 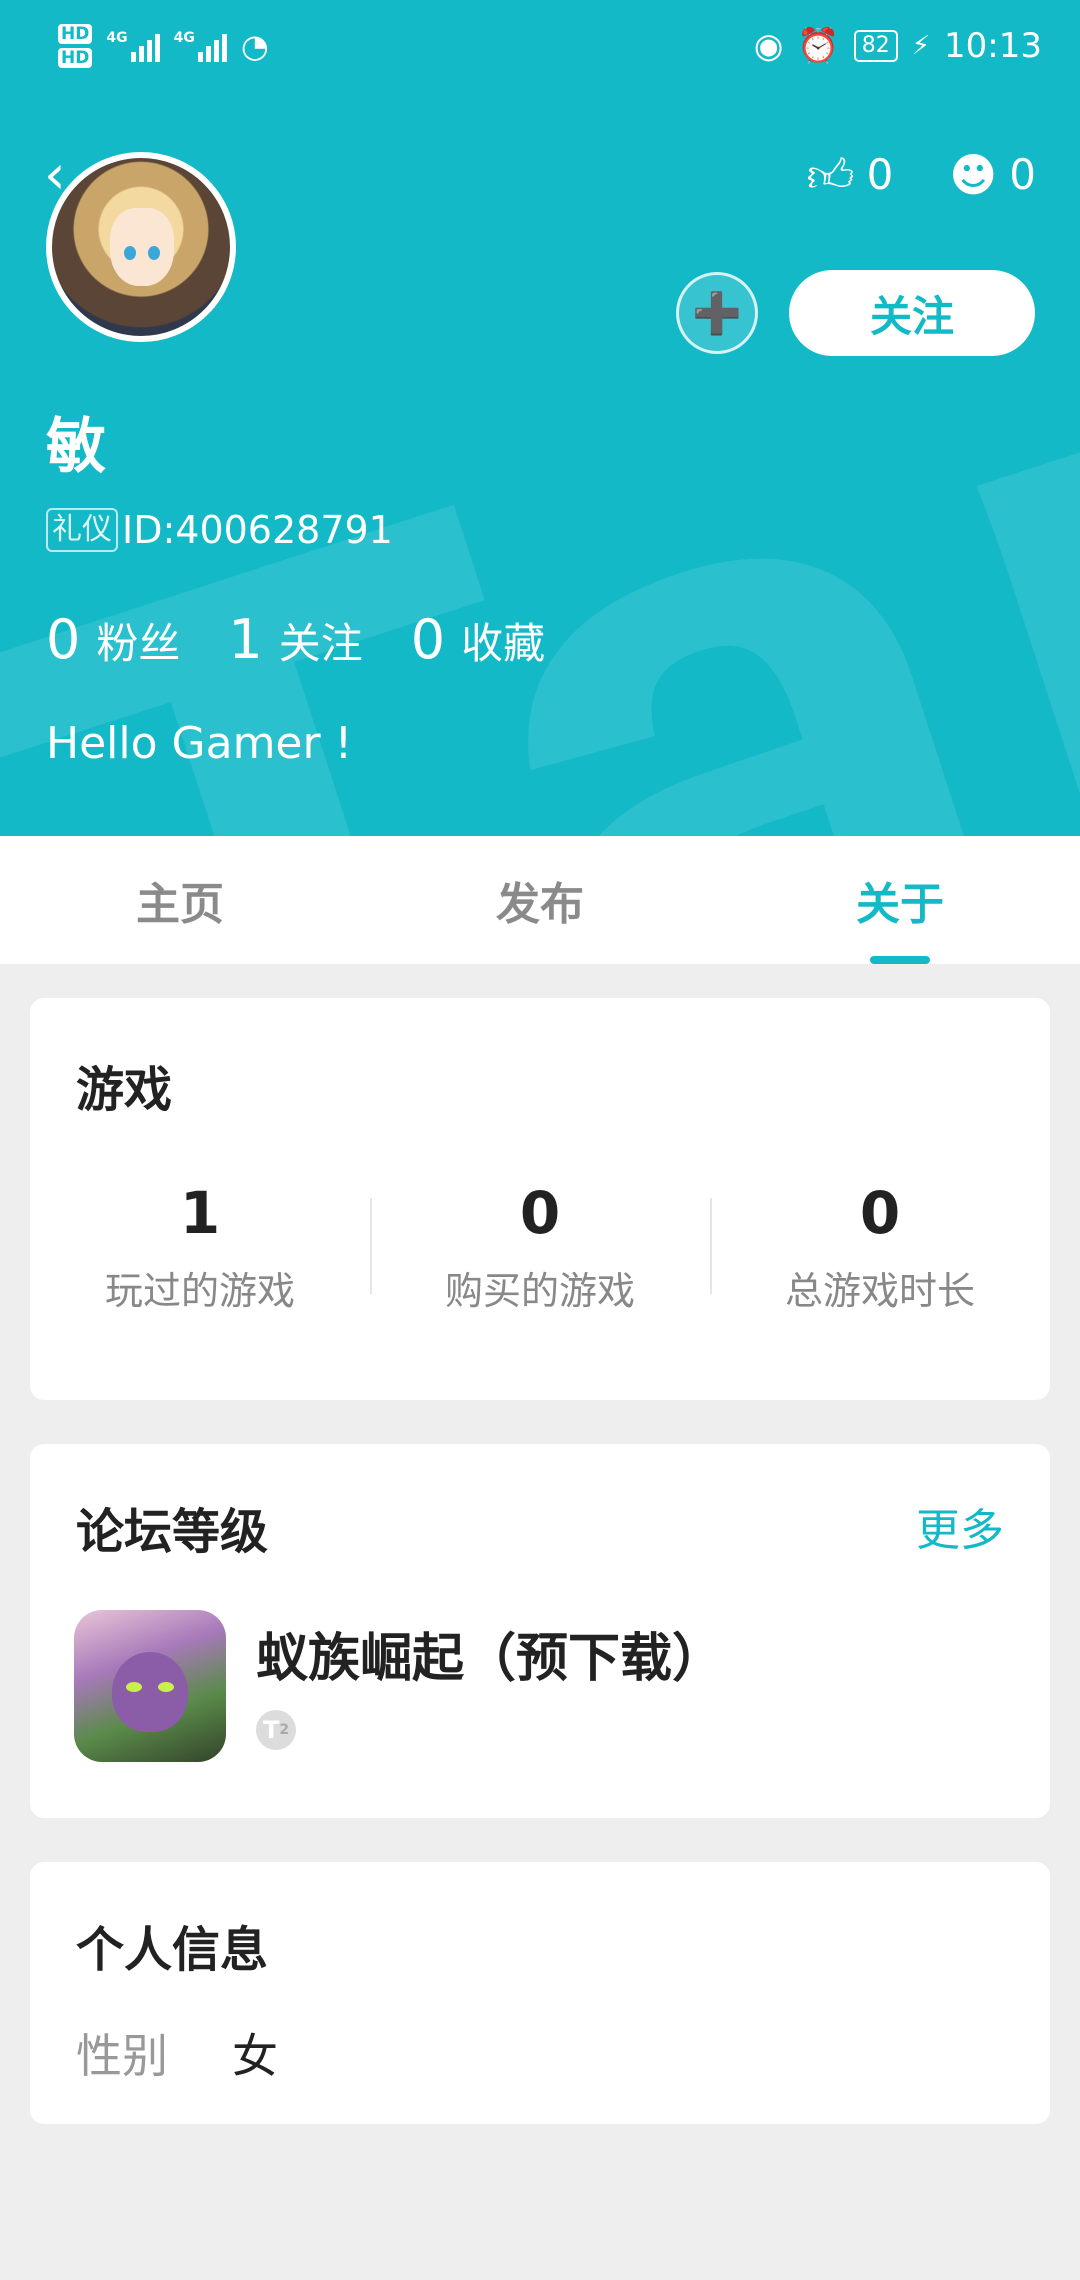 What do you see at coordinates (133, 46) in the screenshot?
I see `signal-icon-sim1: 4G` at bounding box center [133, 46].